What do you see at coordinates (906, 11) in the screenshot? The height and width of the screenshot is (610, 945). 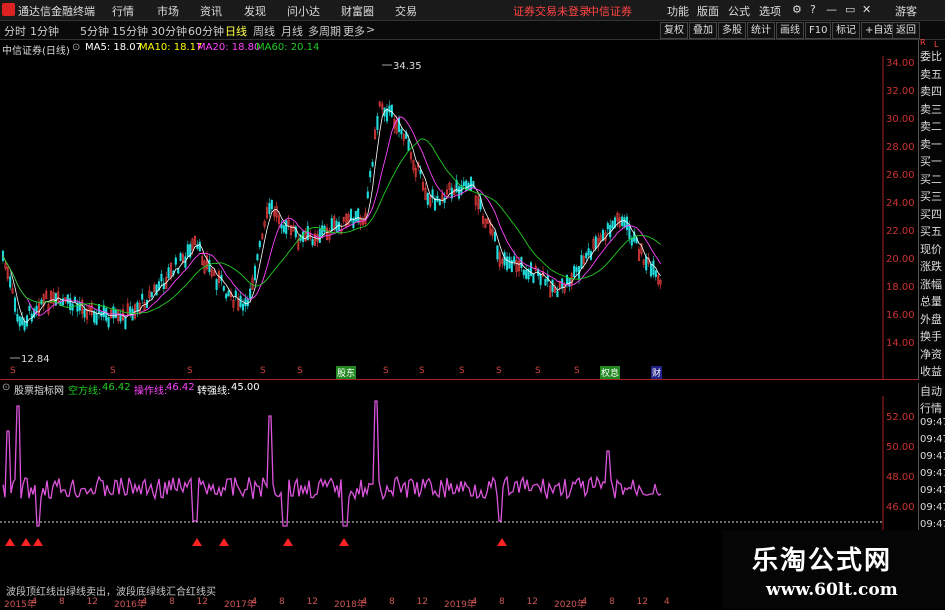 I see `guest-label: 游客` at bounding box center [906, 11].